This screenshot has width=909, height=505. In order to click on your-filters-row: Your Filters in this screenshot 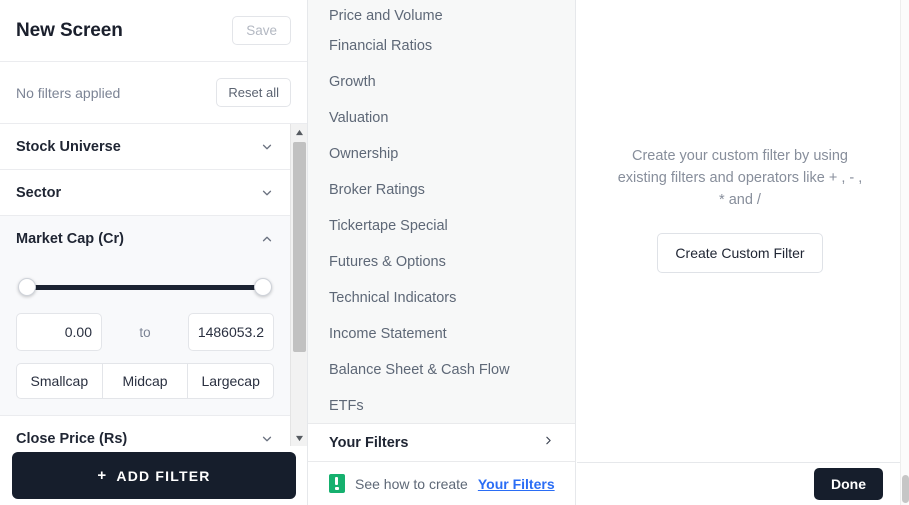, I will do `click(441, 442)`.